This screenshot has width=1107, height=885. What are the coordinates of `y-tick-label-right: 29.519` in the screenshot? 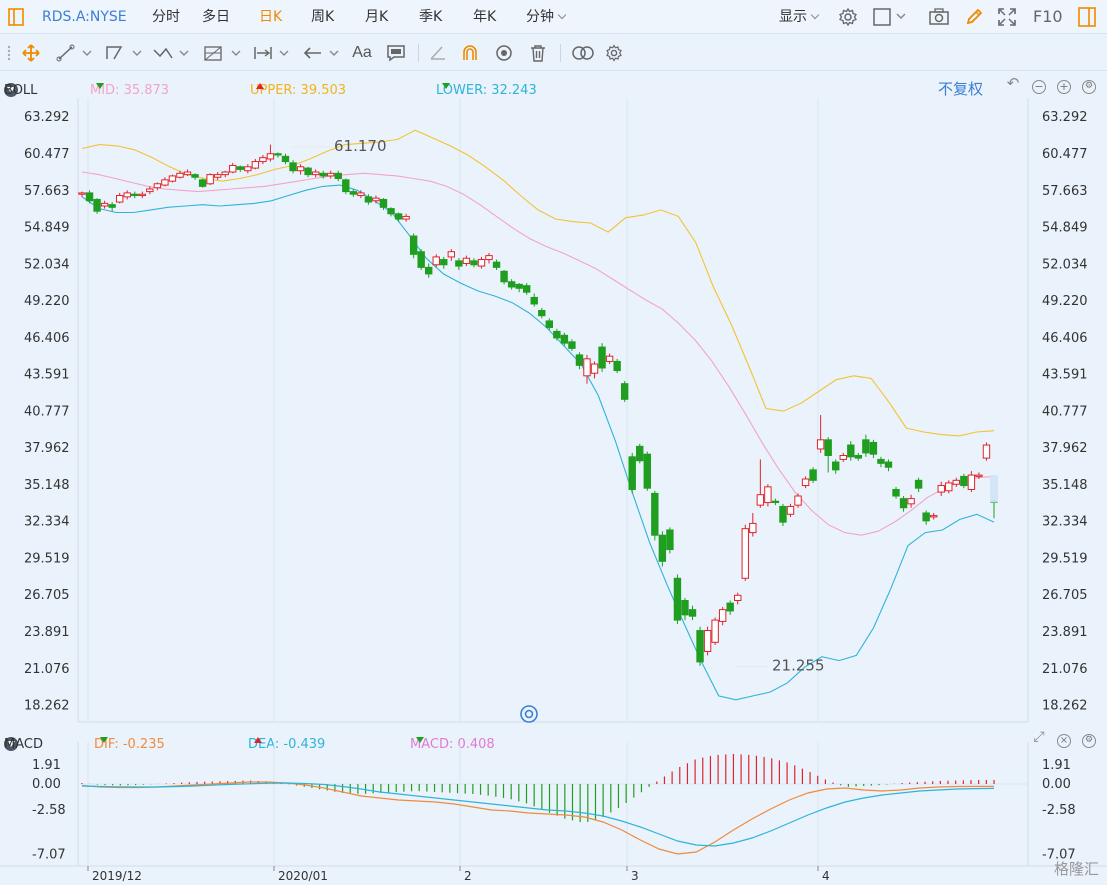 It's located at (1065, 558).